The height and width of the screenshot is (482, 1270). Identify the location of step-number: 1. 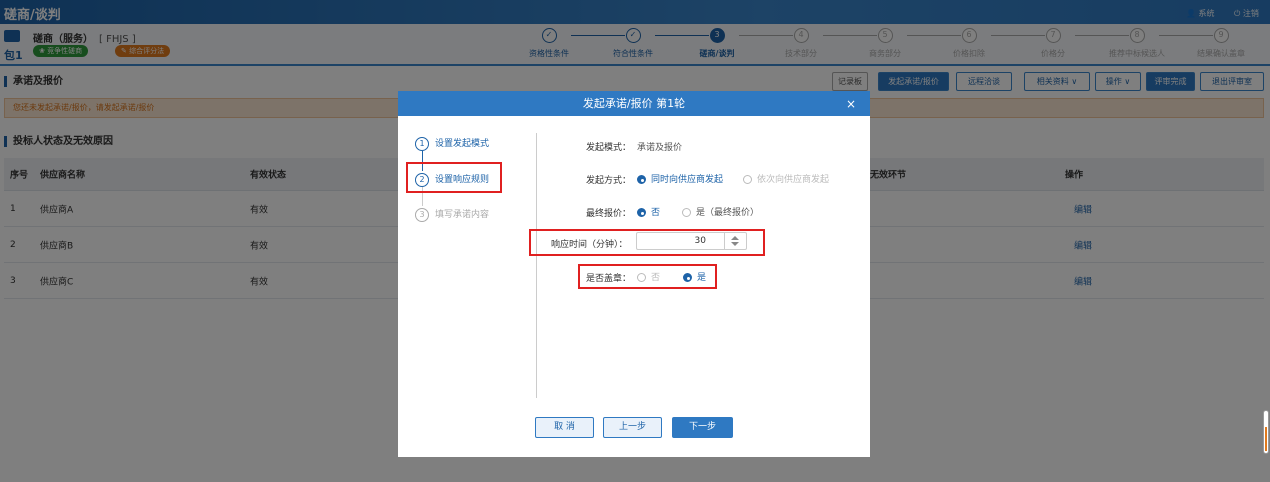
(422, 143).